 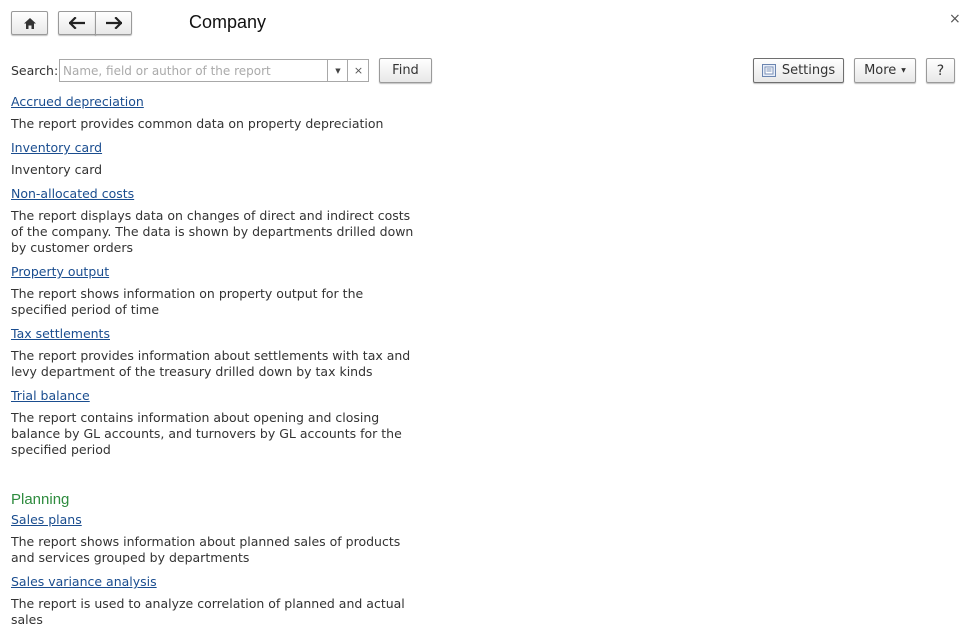 I want to click on arrow-right-icon, so click(x=113, y=23).